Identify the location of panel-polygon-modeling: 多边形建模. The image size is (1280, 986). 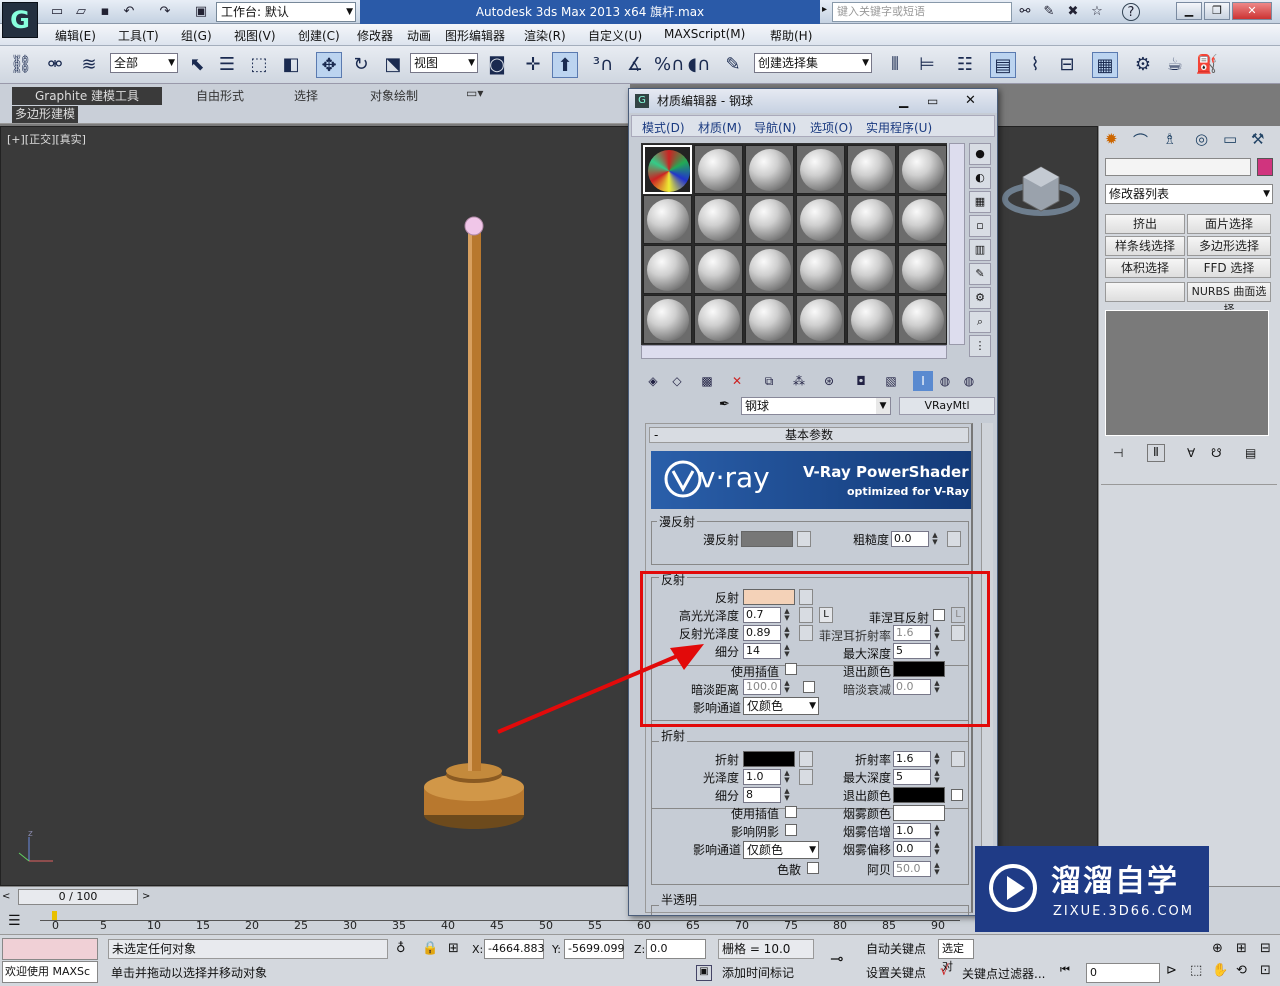
(45, 114).